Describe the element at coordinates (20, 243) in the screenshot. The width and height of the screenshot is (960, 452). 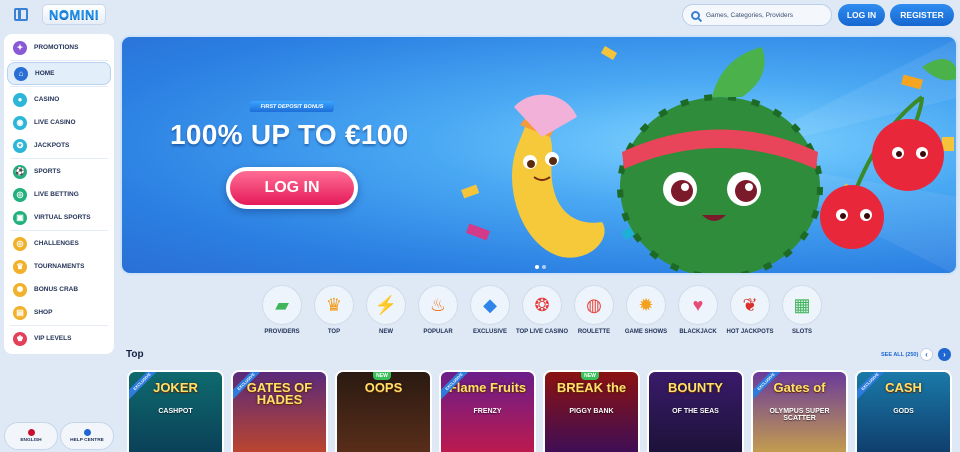
I see `target-icon: ◎` at that location.